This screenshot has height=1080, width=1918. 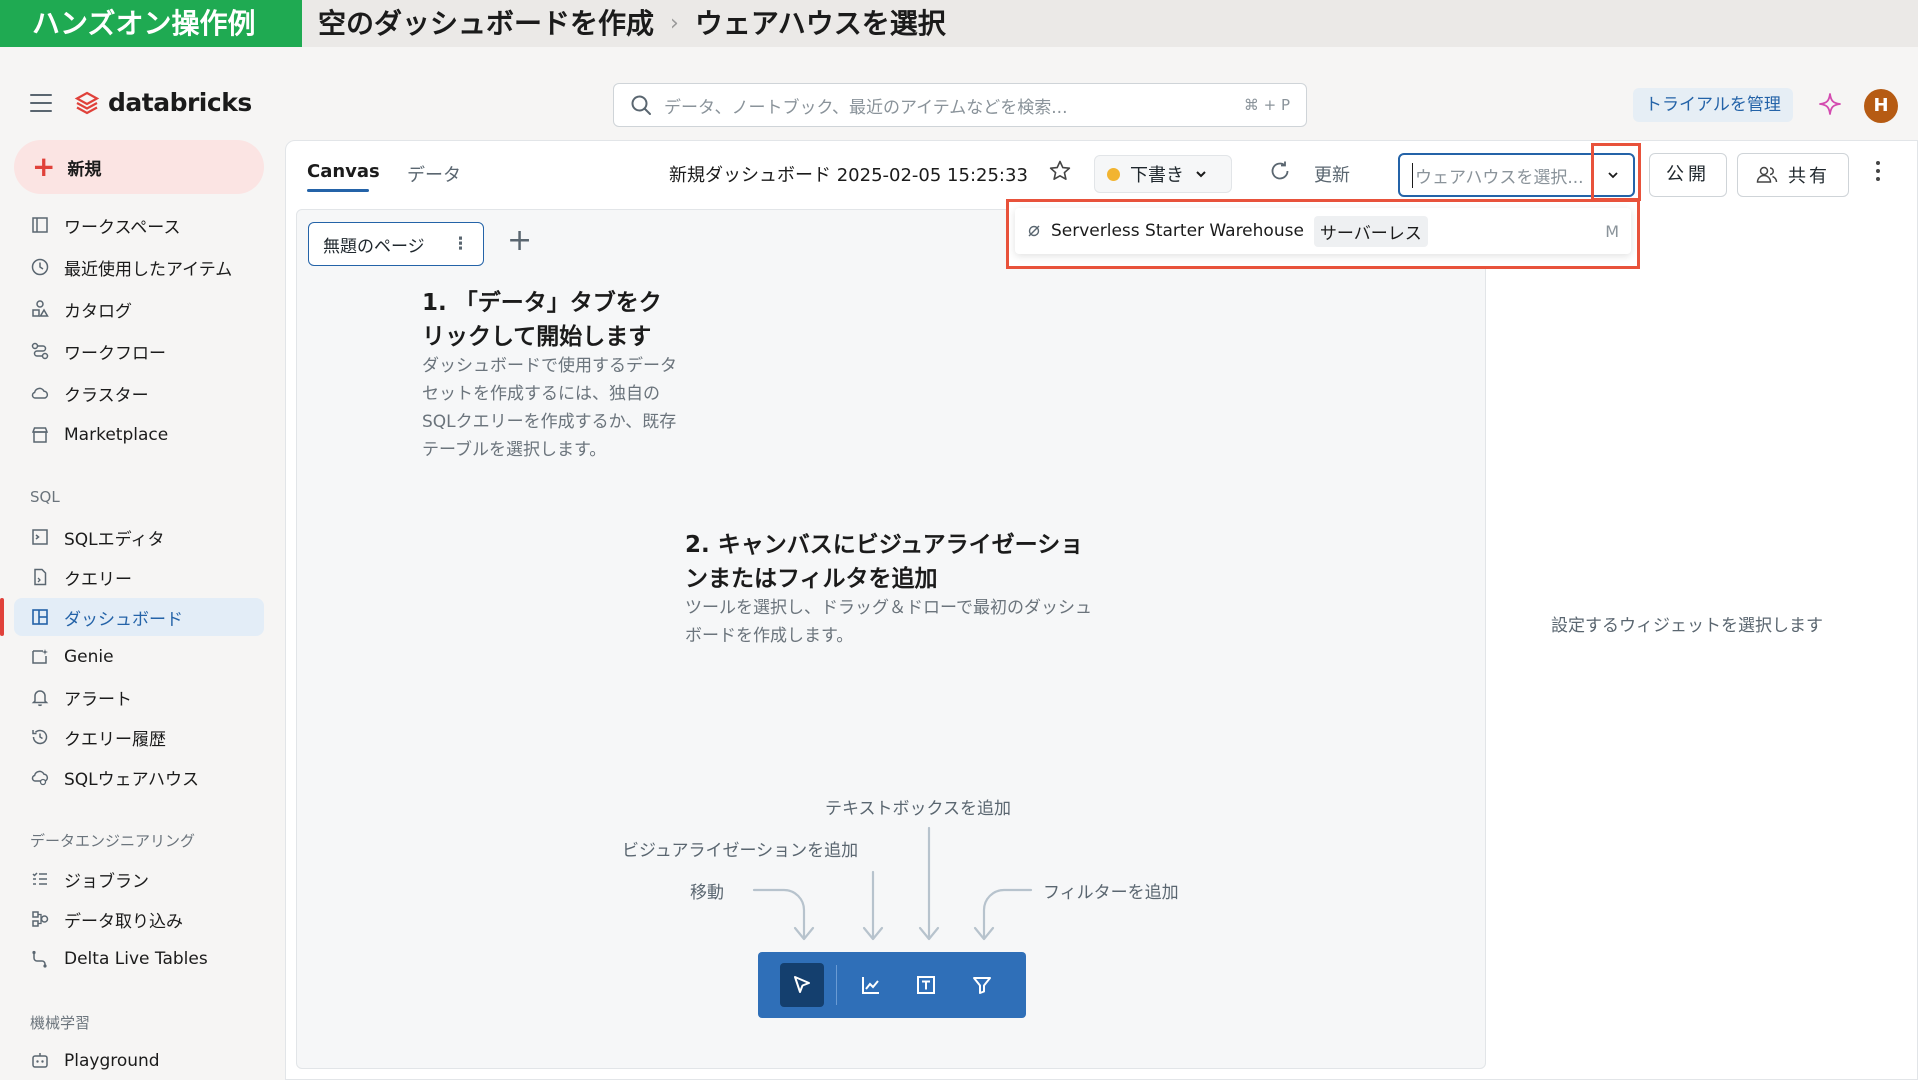 I want to click on genie-icon, so click(x=40, y=657).